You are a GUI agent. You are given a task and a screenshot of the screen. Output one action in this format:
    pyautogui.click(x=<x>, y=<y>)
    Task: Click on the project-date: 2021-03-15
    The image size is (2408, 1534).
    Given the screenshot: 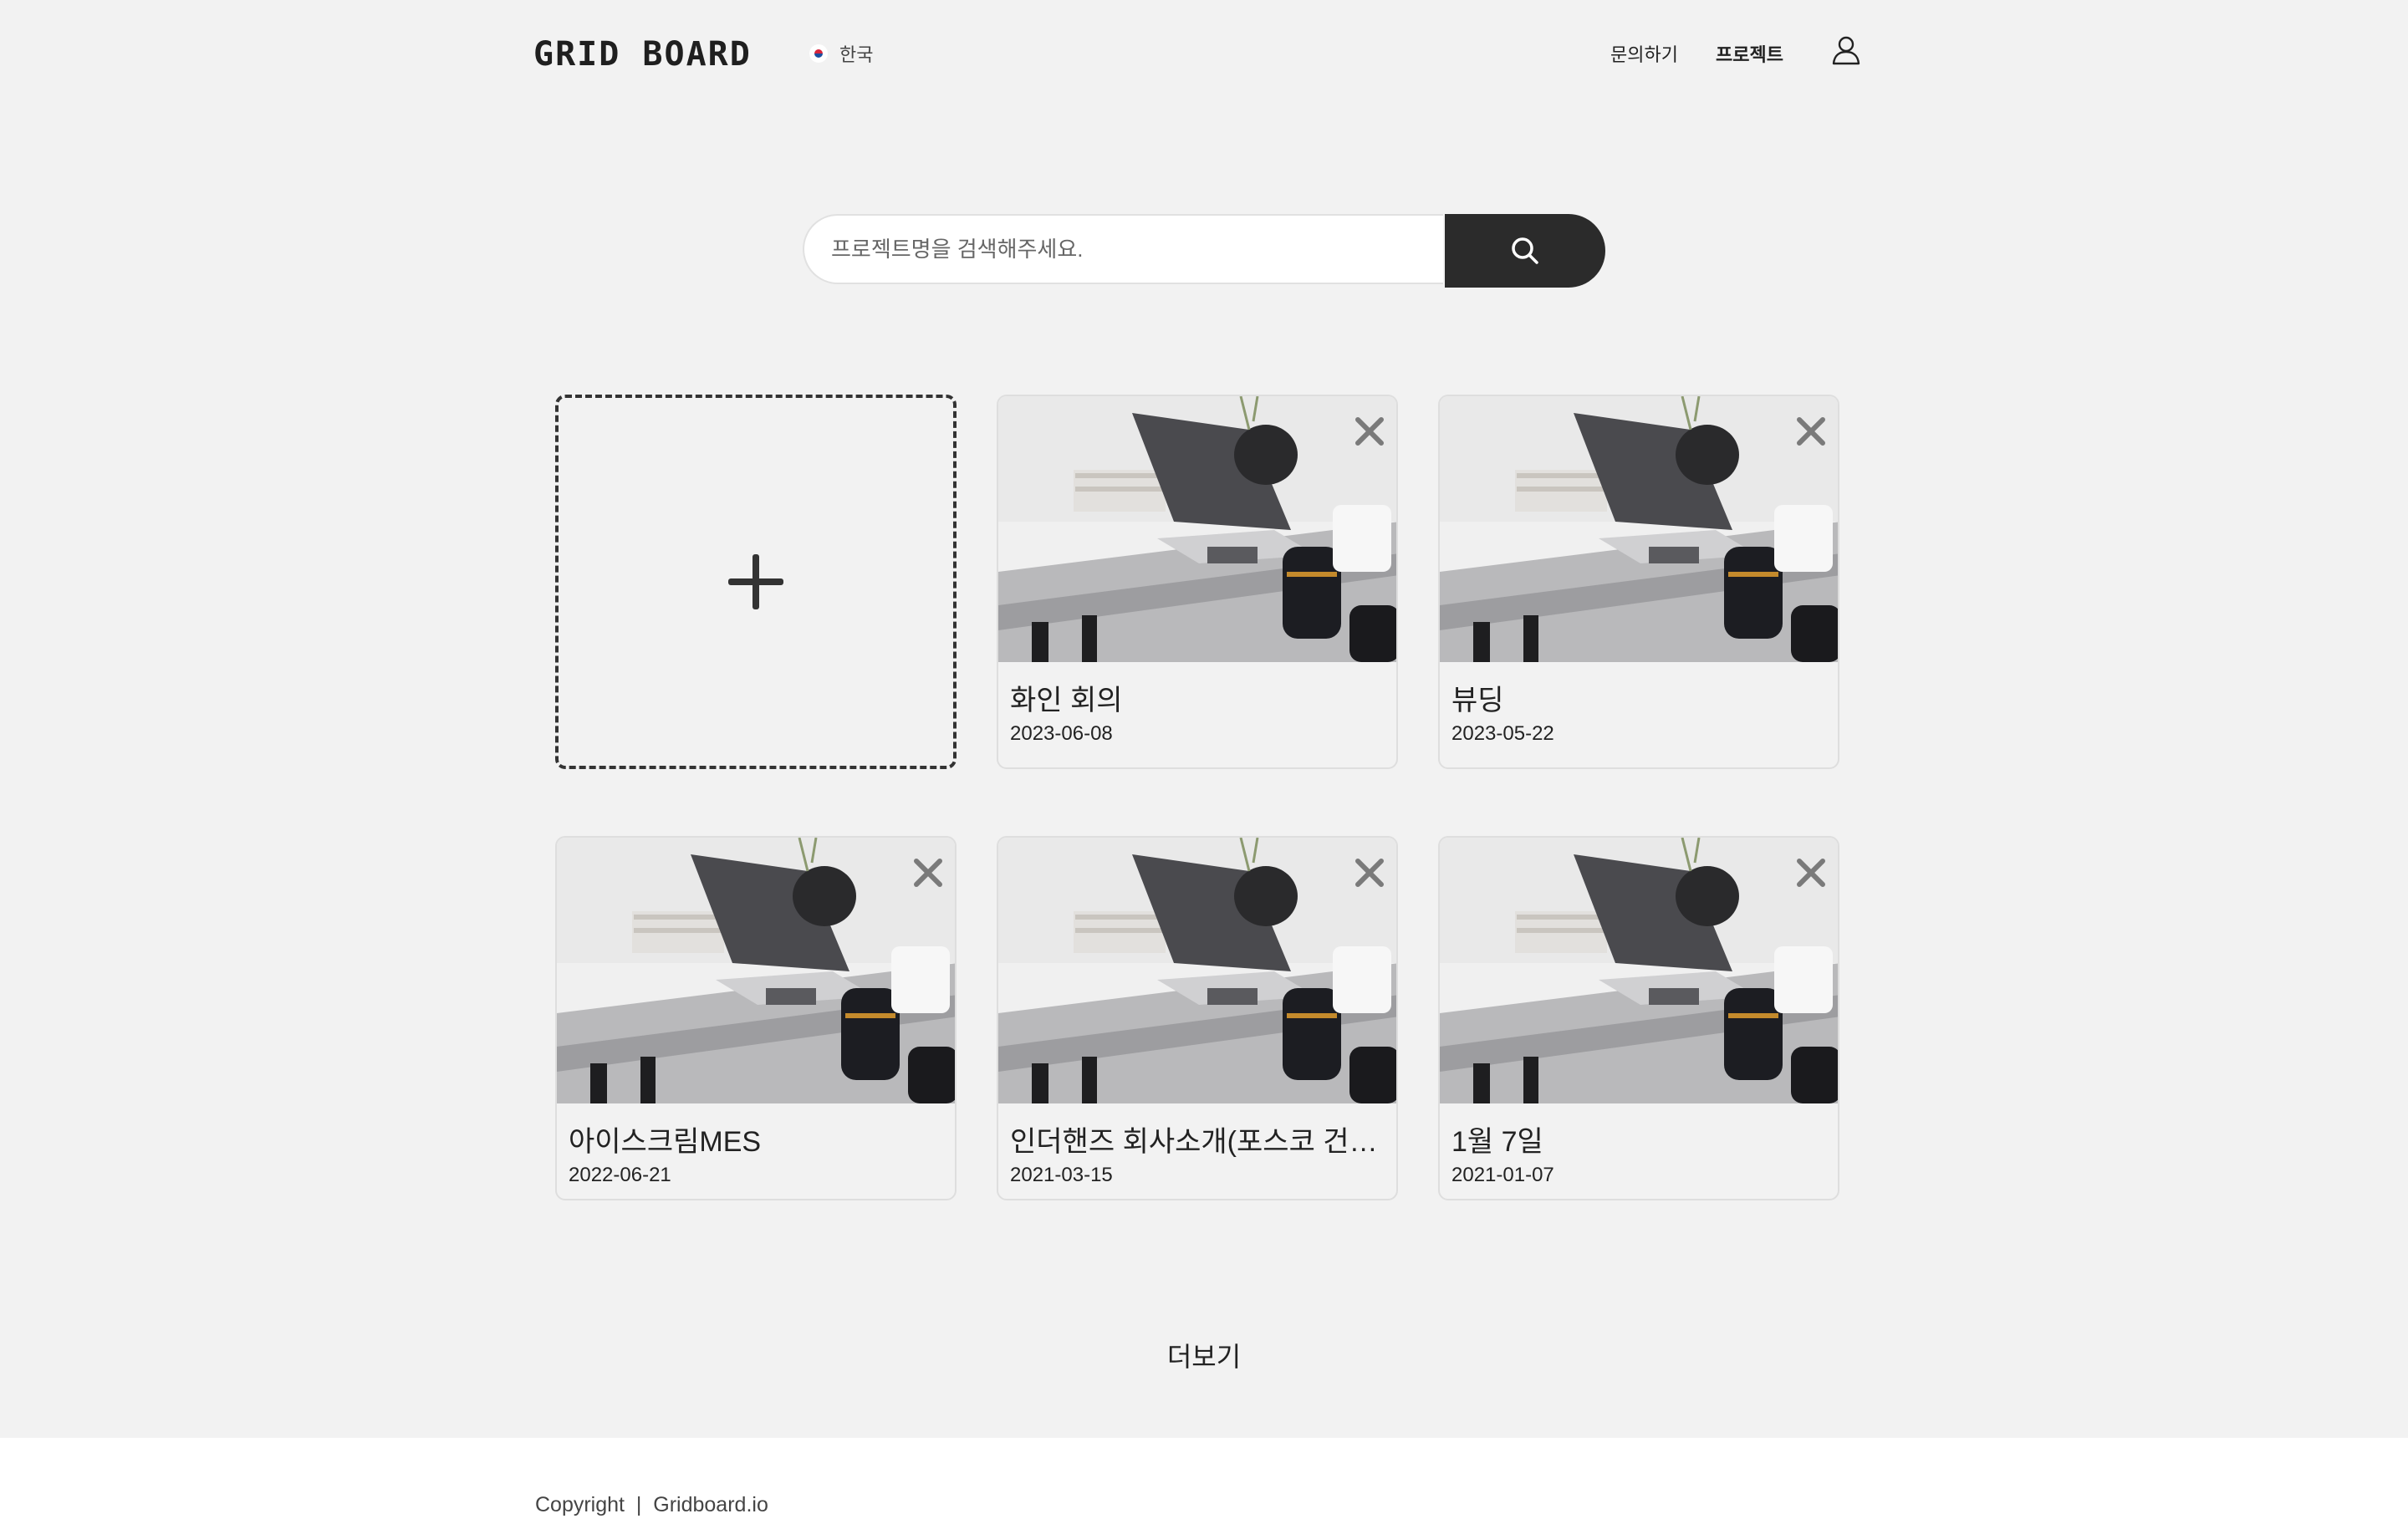 What is the action you would take?
    pyautogui.click(x=1062, y=1175)
    